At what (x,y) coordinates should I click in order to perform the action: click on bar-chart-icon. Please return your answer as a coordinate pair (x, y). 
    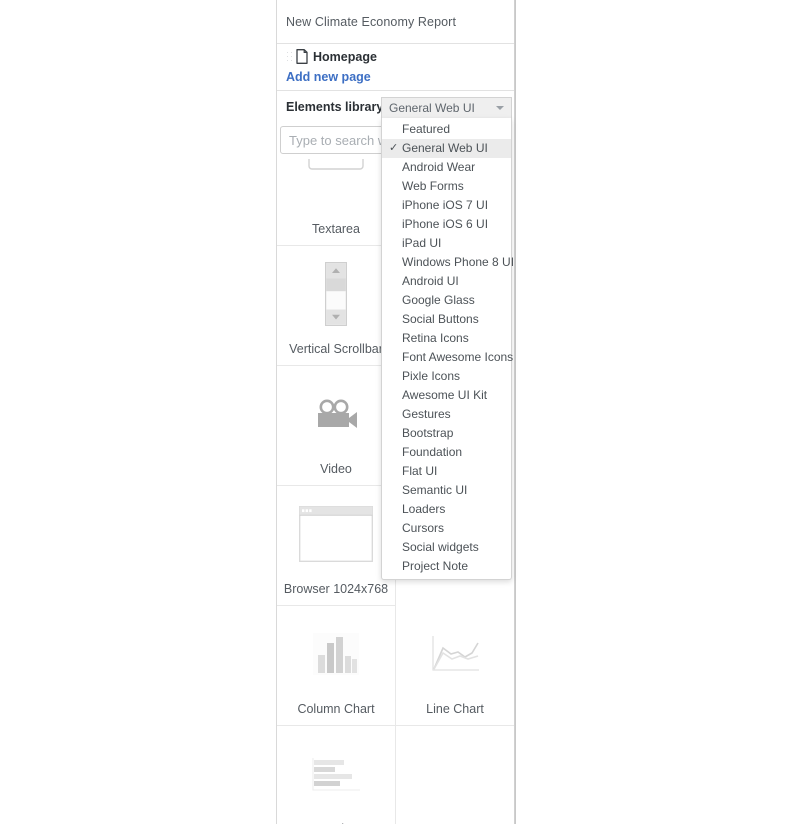
    Looking at the image, I should click on (336, 774).